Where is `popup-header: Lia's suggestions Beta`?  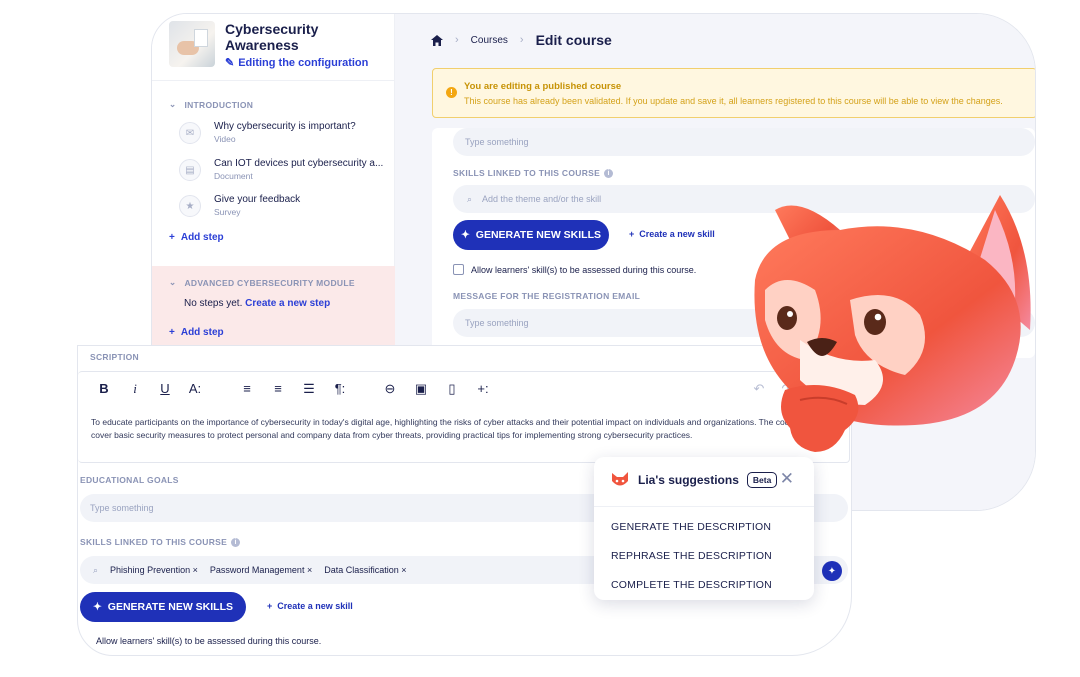
popup-header: Lia's suggestions Beta is located at coordinates (694, 480).